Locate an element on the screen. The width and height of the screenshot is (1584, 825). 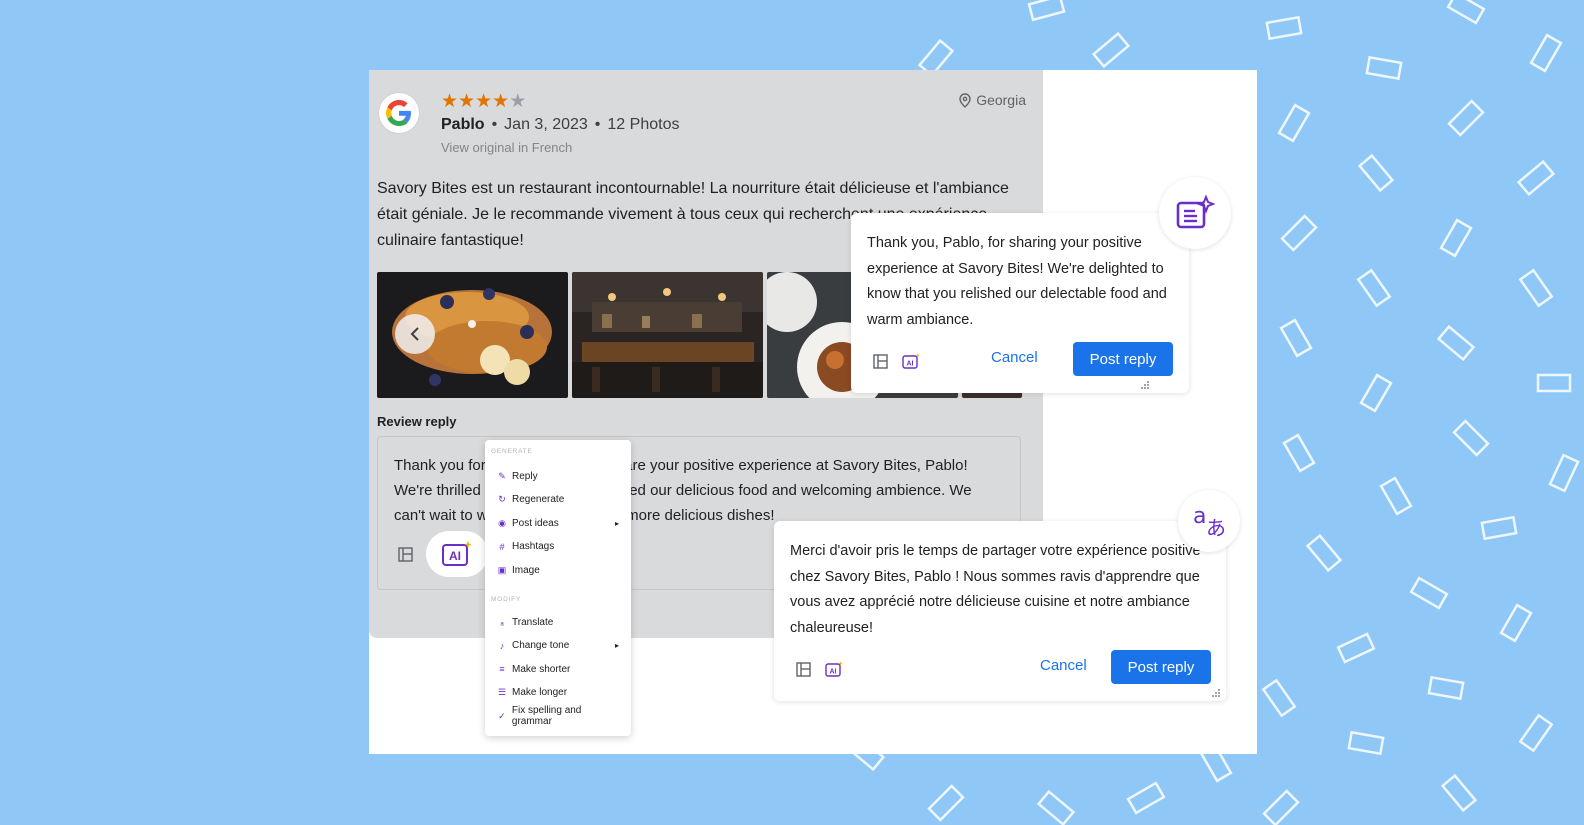
review-author: Pablo is located at coordinates (463, 124).